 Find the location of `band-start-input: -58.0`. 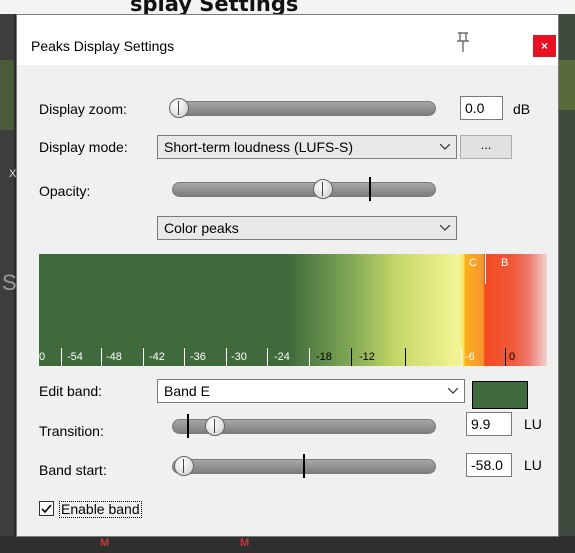

band-start-input: -58.0 is located at coordinates (489, 465).